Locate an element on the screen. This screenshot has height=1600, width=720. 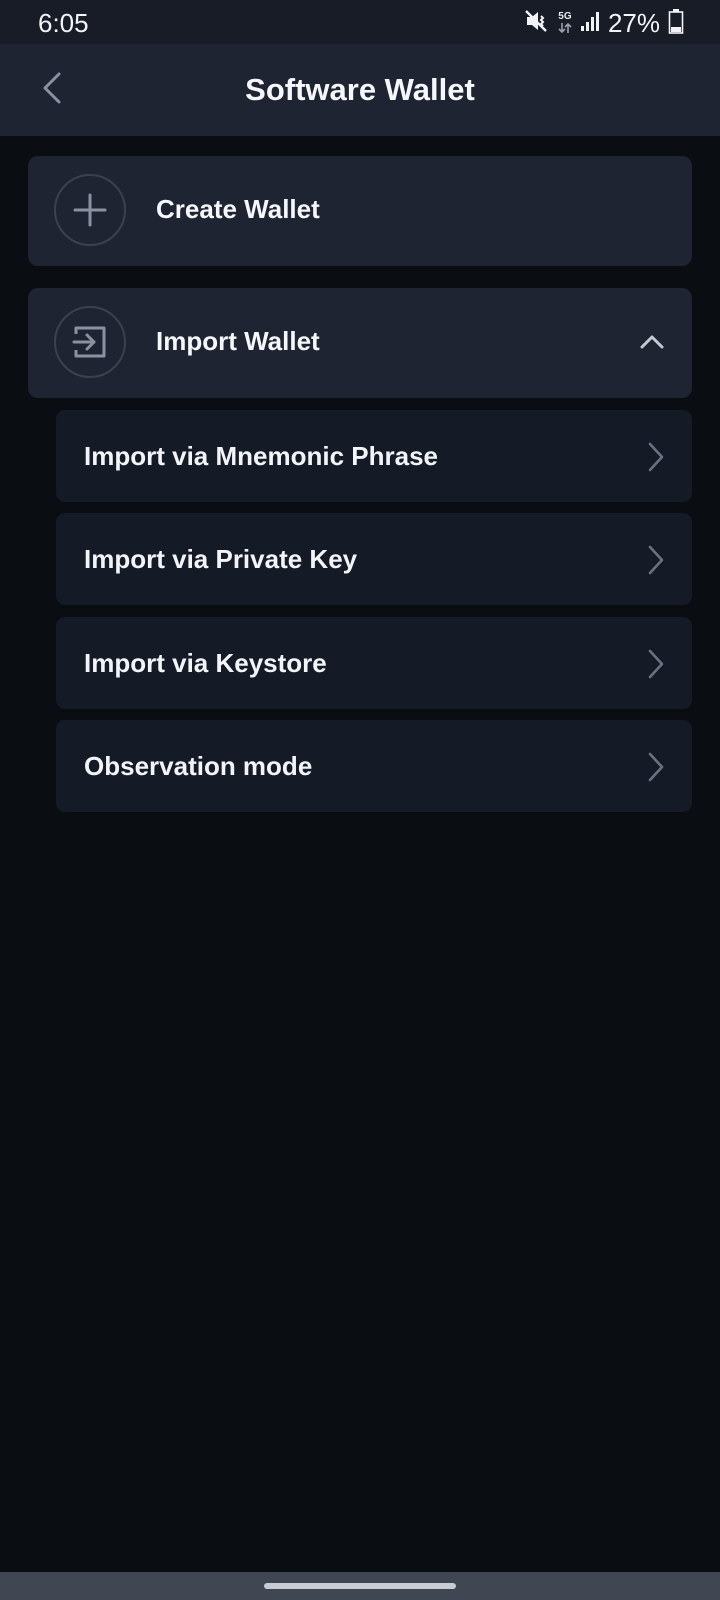
network-5g-icon: 5G is located at coordinates (565, 23).